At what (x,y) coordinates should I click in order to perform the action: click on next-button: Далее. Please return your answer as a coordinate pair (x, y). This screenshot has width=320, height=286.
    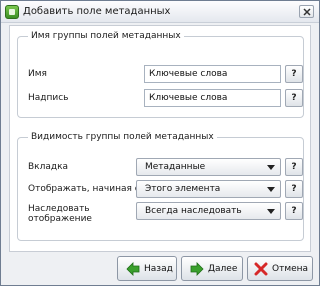
    Looking at the image, I should click on (212, 268).